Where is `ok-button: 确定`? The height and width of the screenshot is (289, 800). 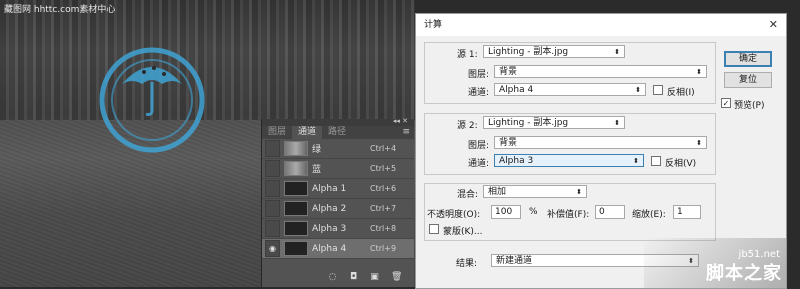 ok-button: 确定 is located at coordinates (748, 59).